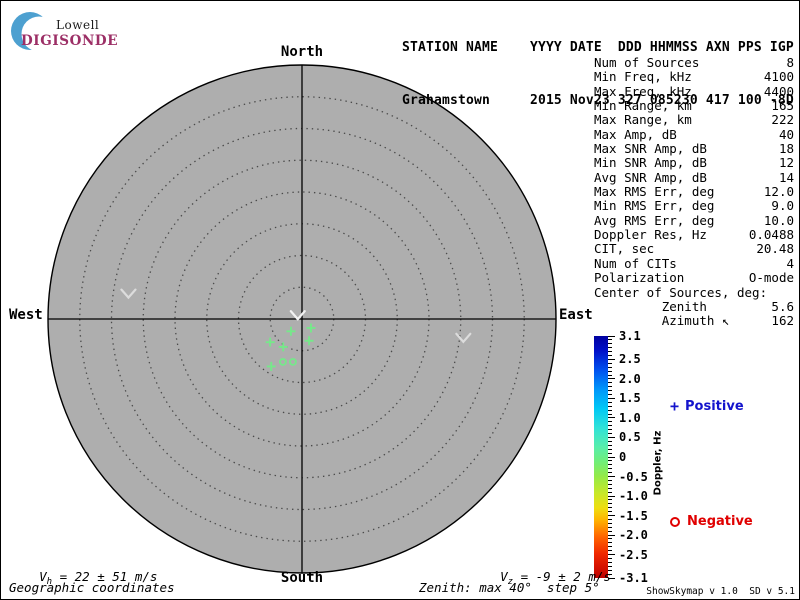  What do you see at coordinates (714, 406) in the screenshot?
I see `legend-positive-label: Positive` at bounding box center [714, 406].